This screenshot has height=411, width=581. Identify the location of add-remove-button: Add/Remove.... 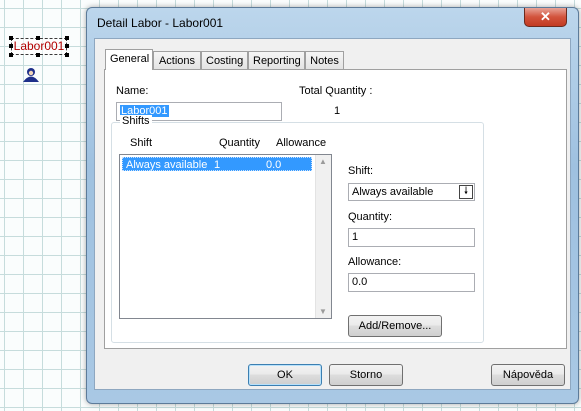
(395, 326).